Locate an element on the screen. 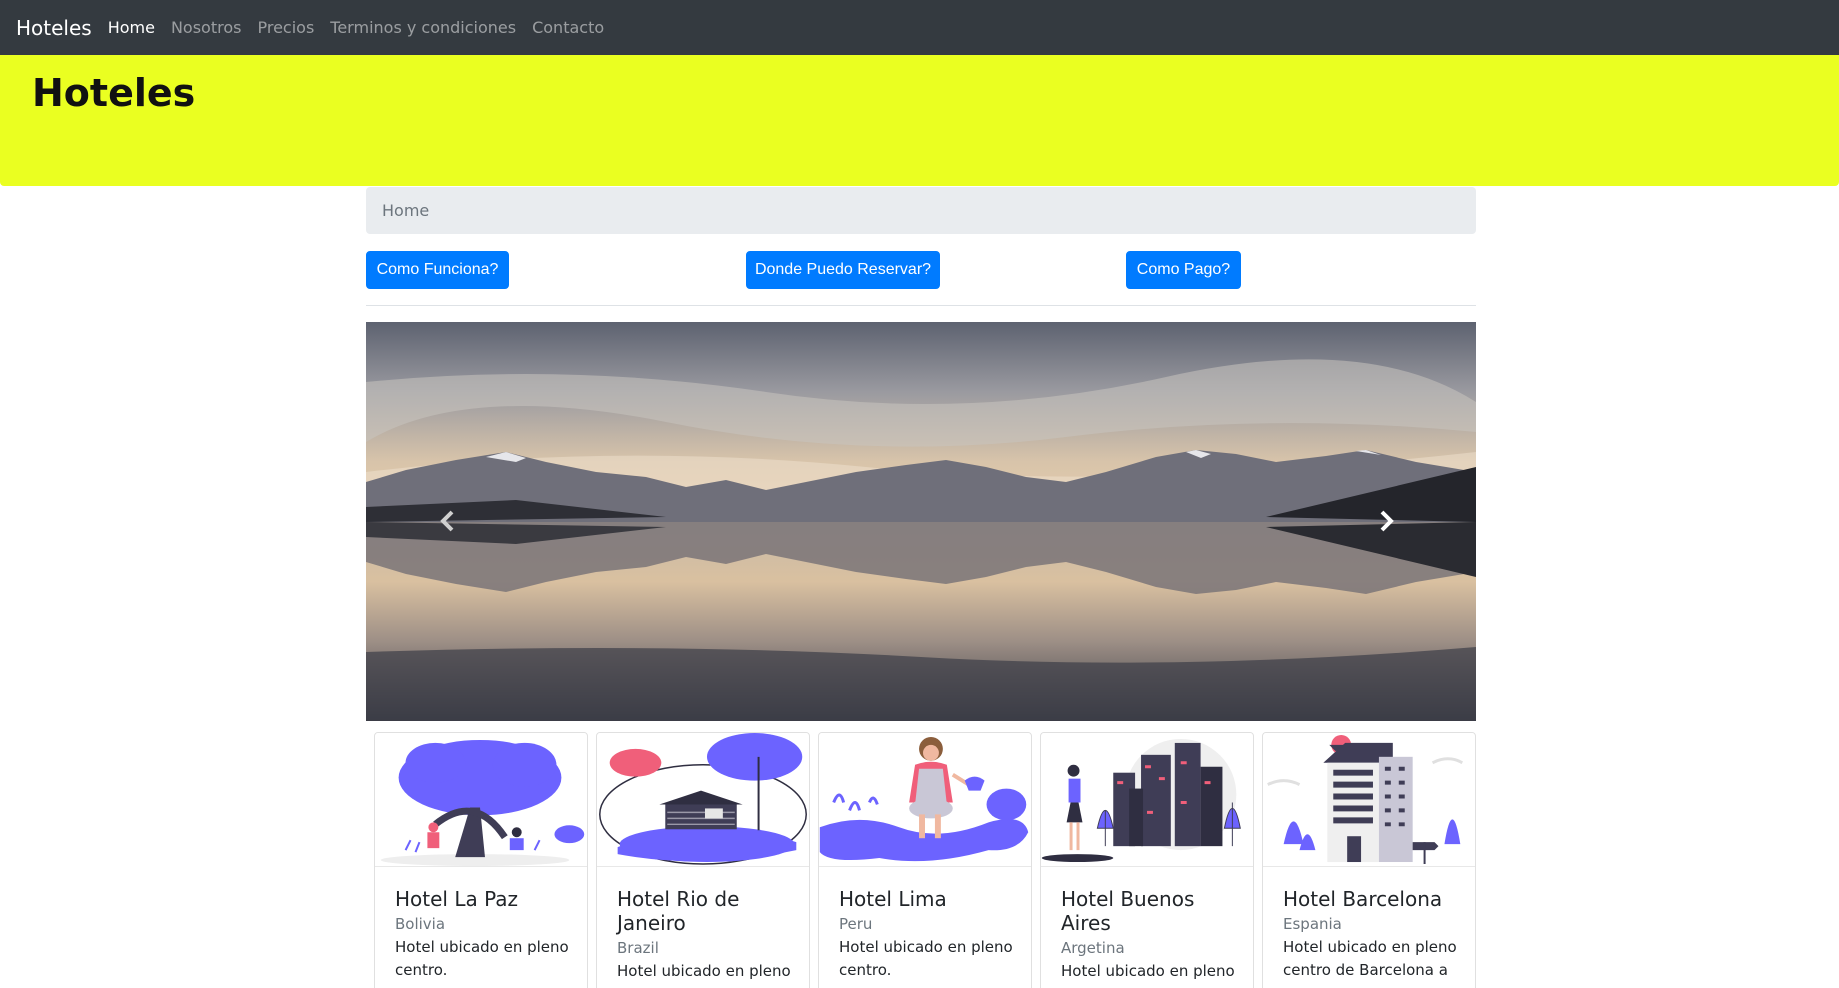 This screenshot has height=988, width=1839. card-subtitle: Espania is located at coordinates (1312, 924).